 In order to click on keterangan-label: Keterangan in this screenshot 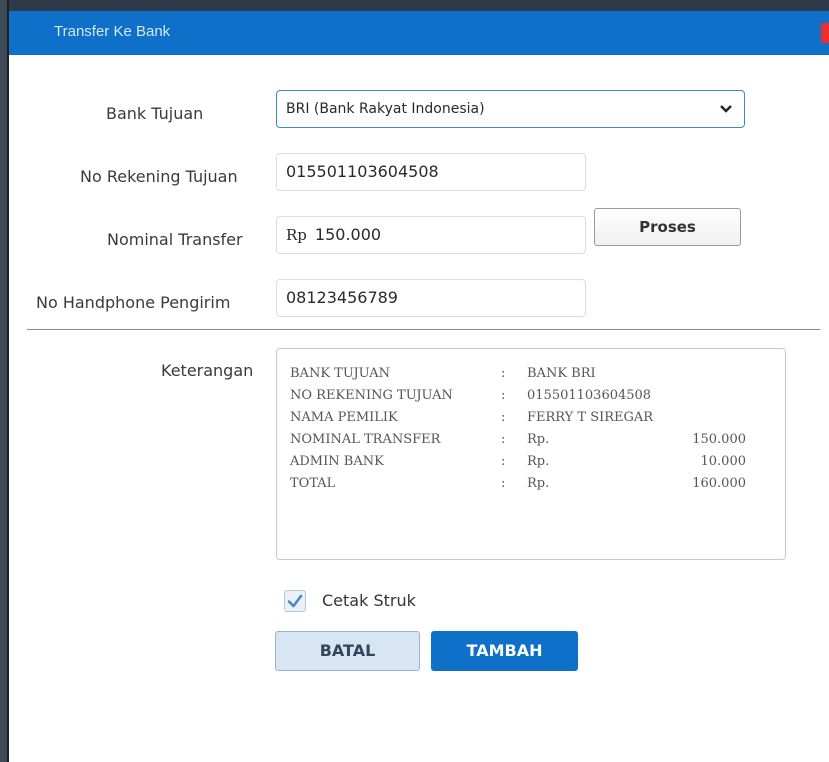, I will do `click(207, 370)`.